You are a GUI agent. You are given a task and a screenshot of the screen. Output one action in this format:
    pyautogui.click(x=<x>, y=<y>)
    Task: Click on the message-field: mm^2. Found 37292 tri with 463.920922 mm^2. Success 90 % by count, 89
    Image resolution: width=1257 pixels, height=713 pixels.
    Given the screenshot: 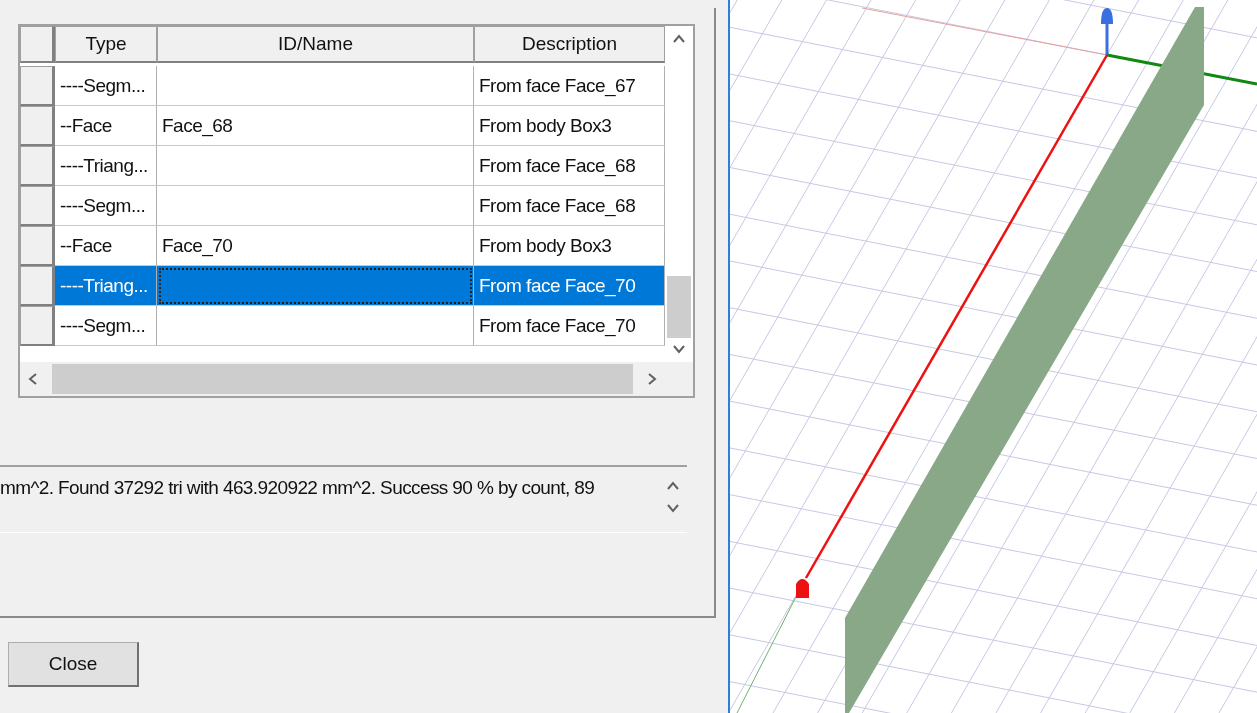 What is the action you would take?
    pyautogui.click(x=343, y=499)
    